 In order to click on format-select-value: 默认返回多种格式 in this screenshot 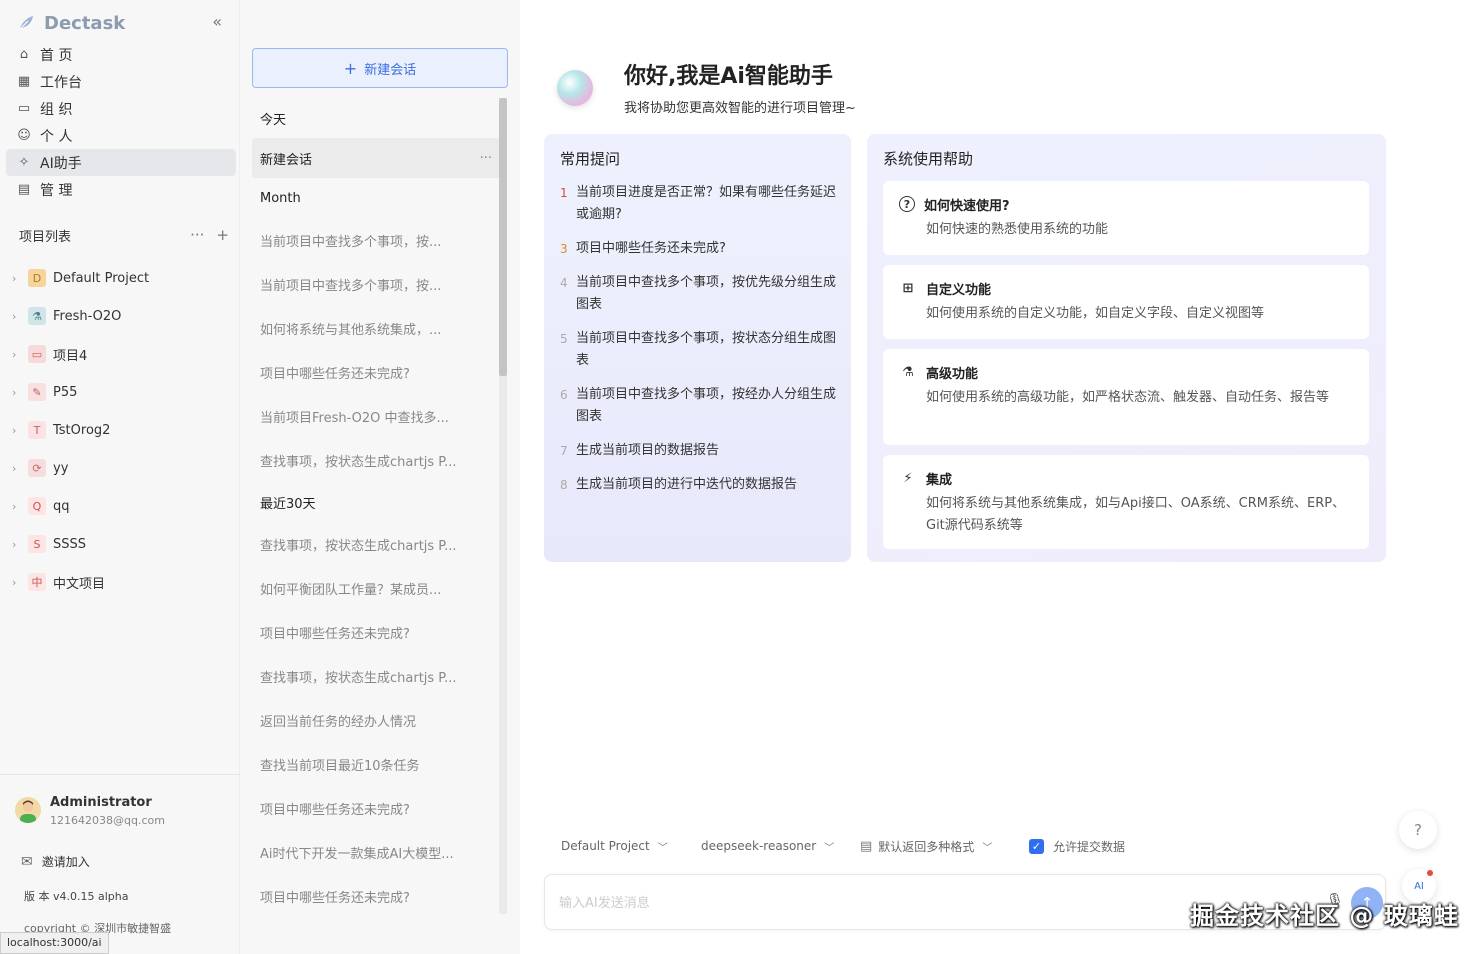, I will do `click(926, 846)`.